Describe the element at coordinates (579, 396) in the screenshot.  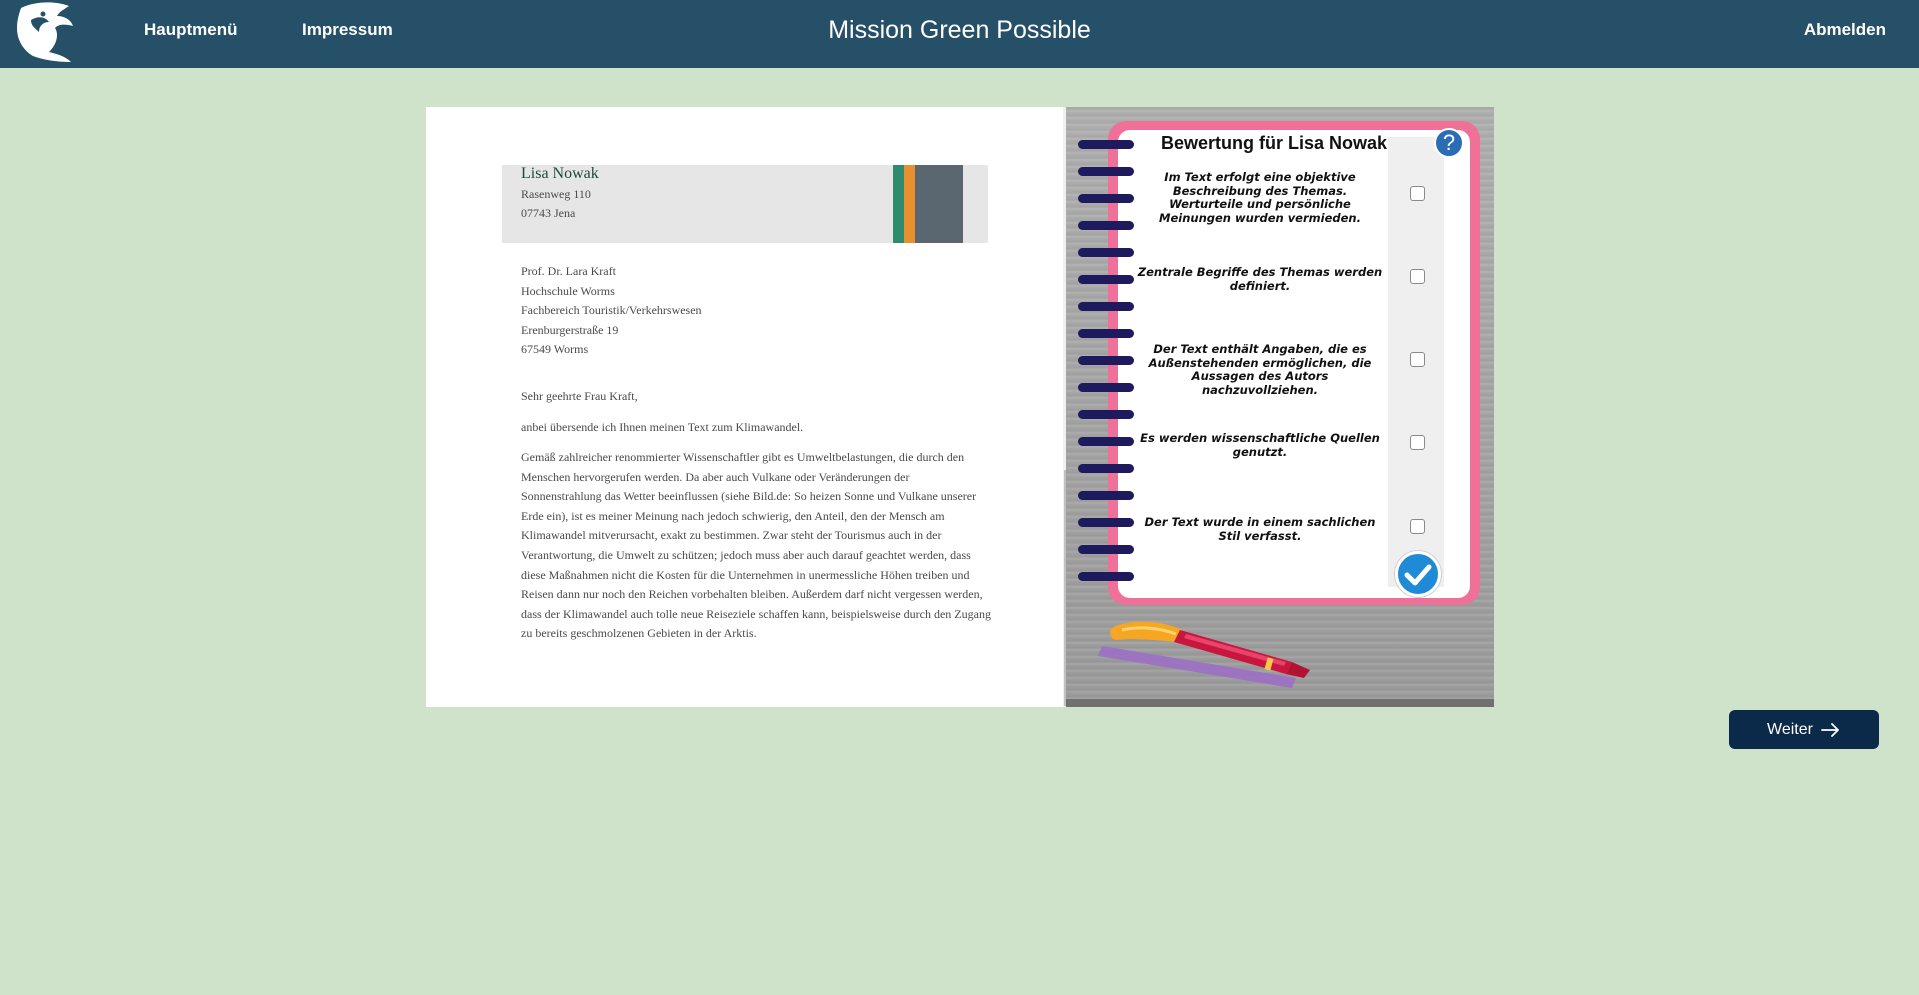
I see `letter-salutation: Sehr geehrte Frau Kraft,` at that location.